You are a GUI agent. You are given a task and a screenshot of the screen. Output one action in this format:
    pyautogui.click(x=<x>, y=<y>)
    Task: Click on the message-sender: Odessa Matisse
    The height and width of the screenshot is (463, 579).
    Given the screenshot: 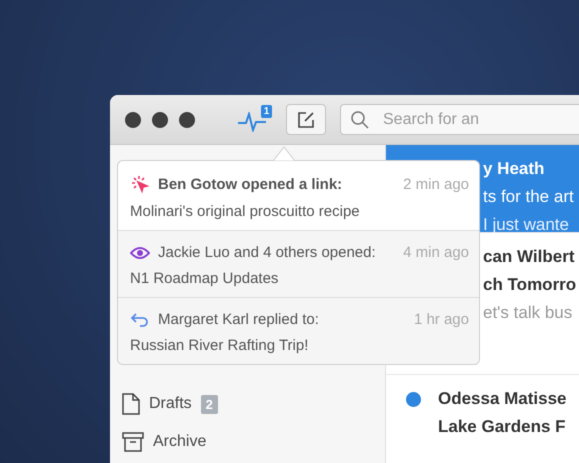 What is the action you would take?
    pyautogui.click(x=502, y=399)
    